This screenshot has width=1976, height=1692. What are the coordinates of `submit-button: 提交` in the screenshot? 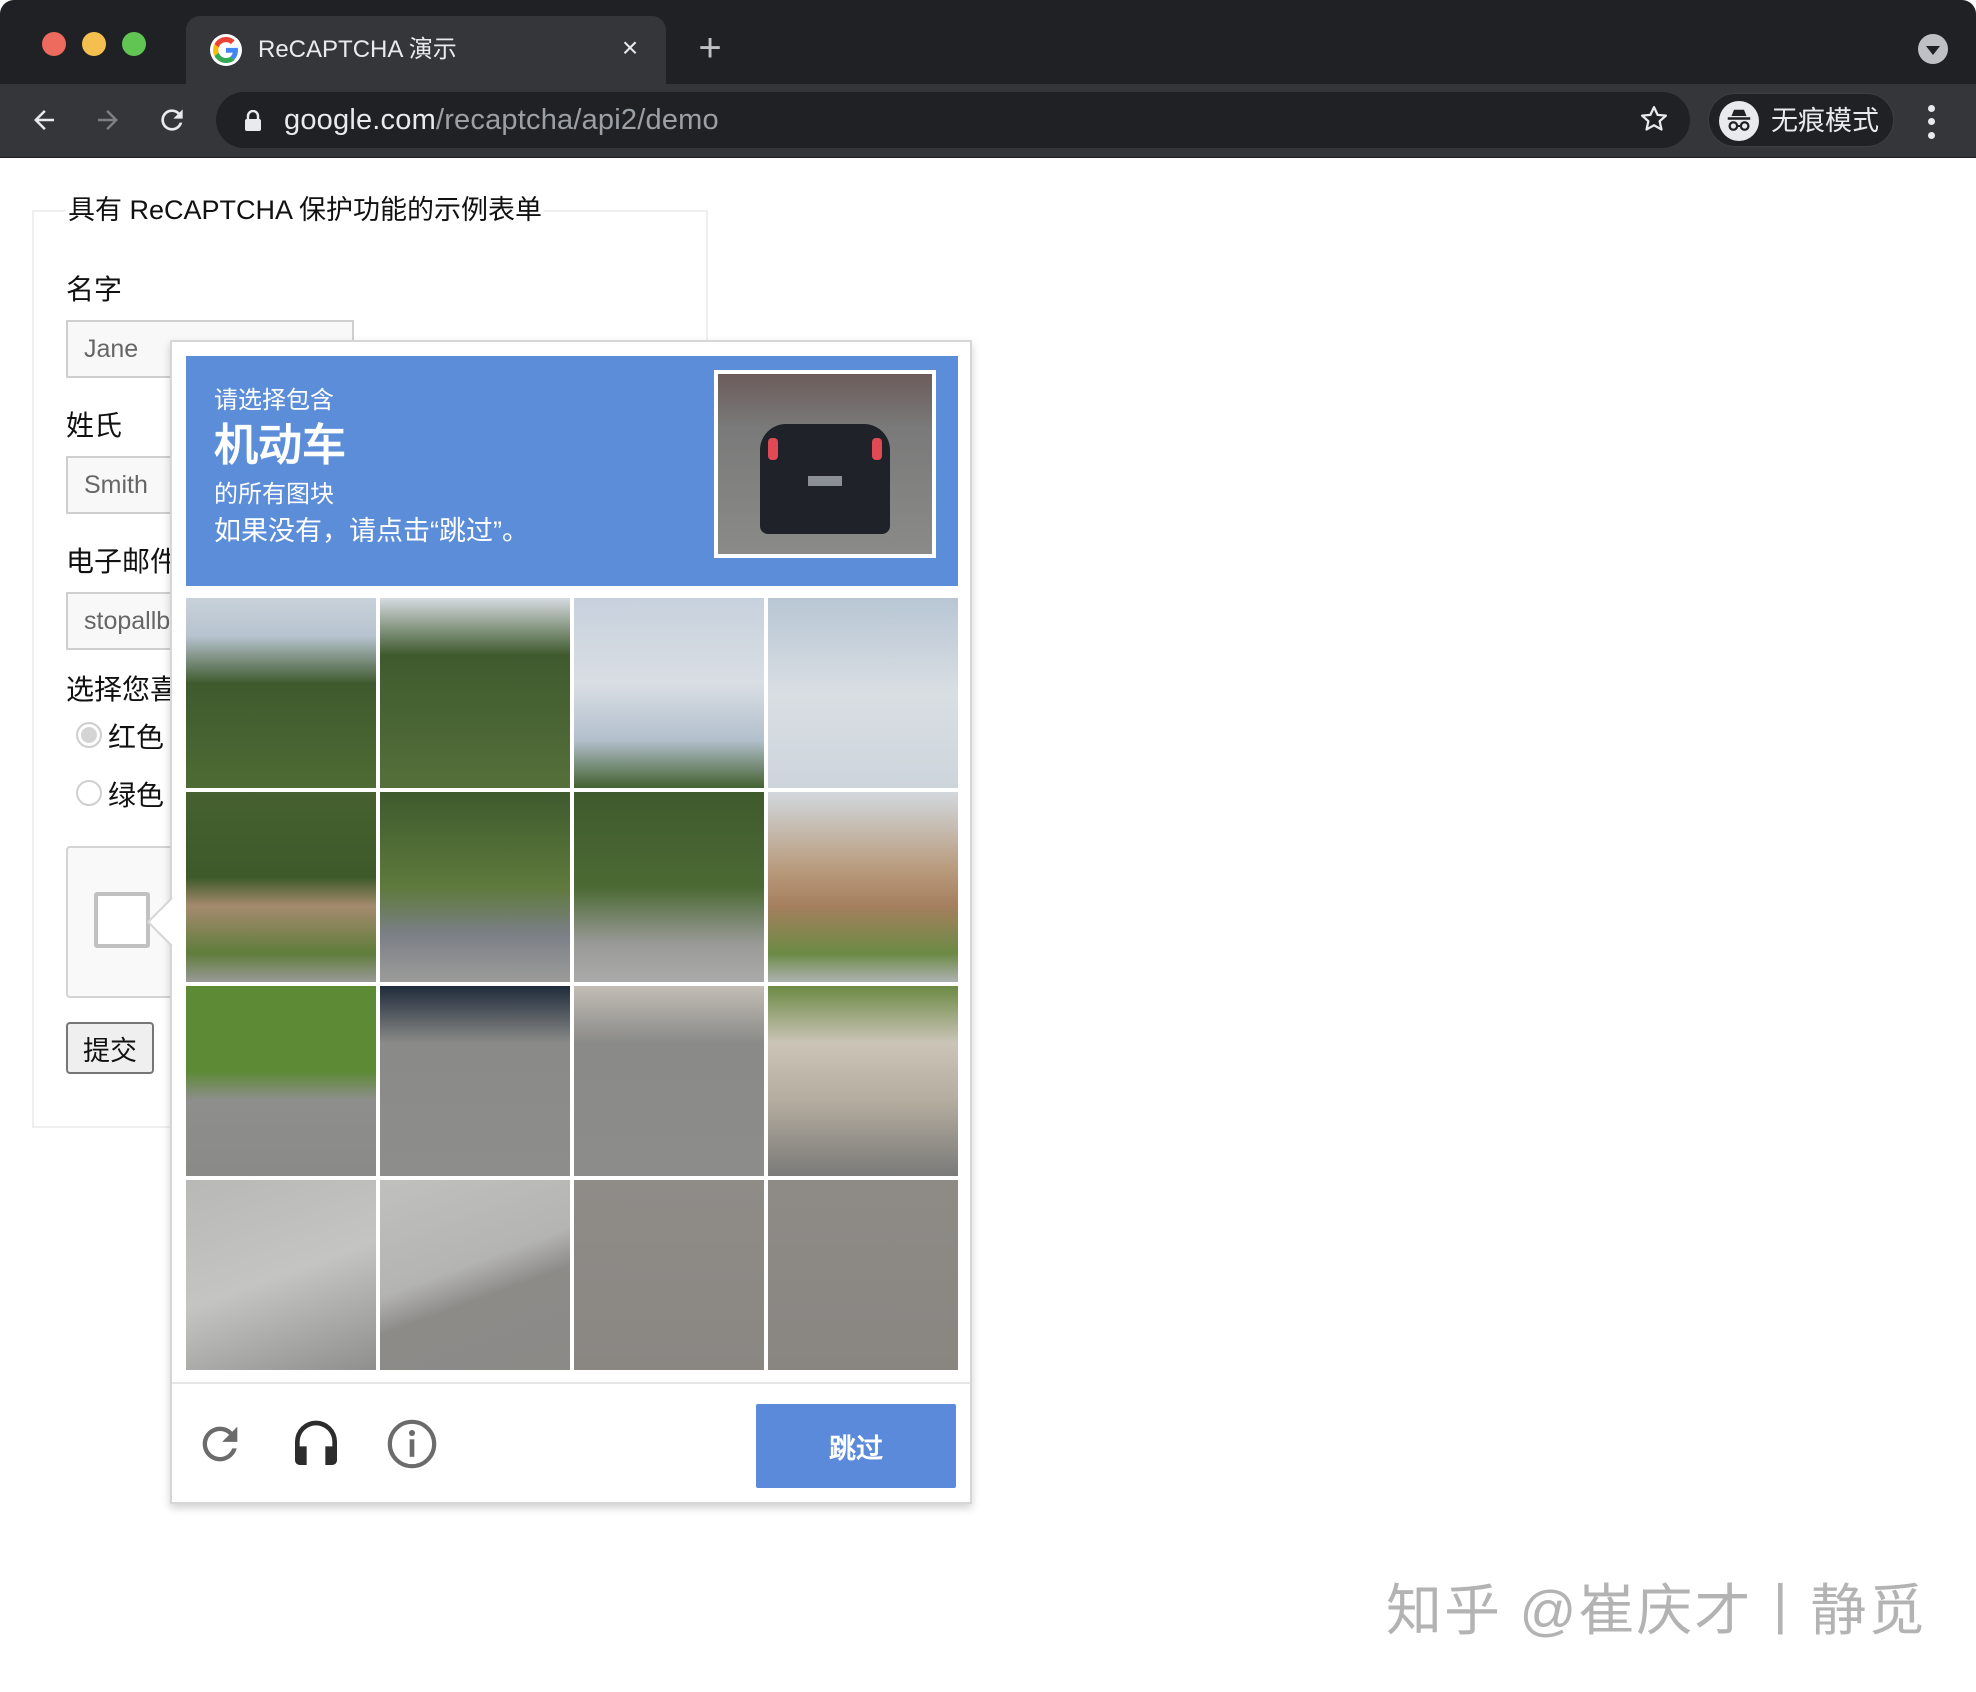 It's located at (110, 1048).